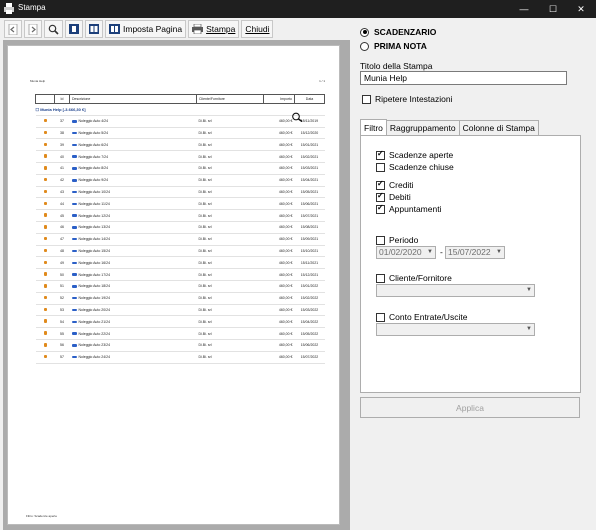 The image size is (596, 530). I want to click on radio-prima-nota: PRIMA NOTA, so click(393, 46).